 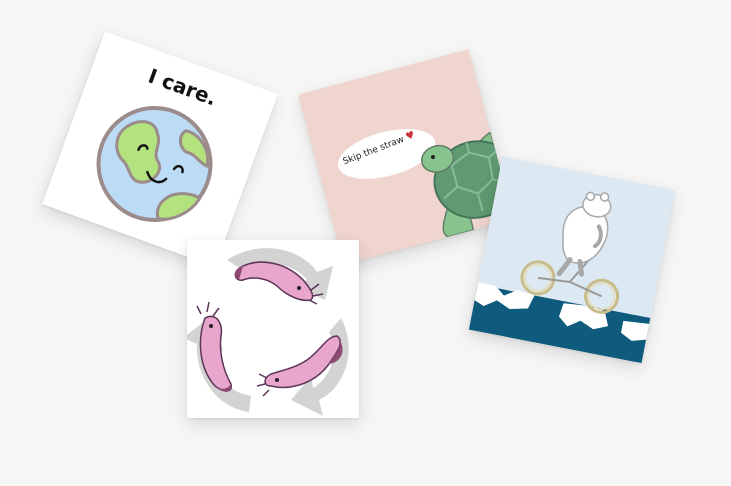 I want to click on sea-turtle-icon, so click(x=425, y=183).